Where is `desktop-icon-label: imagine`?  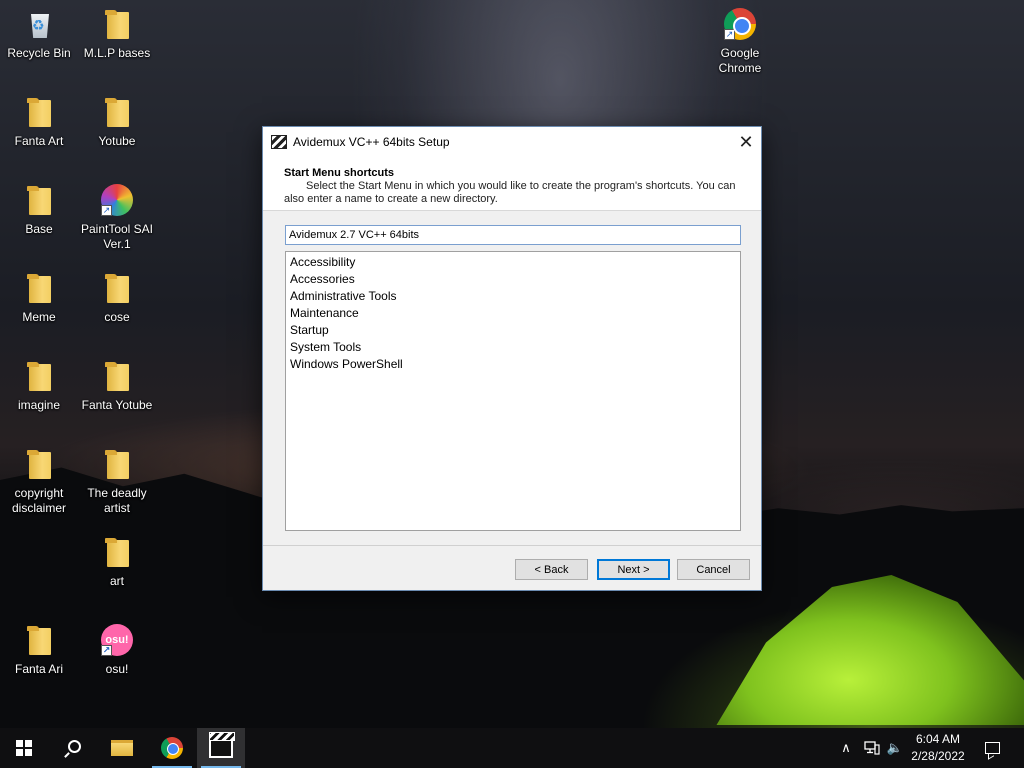 desktop-icon-label: imagine is located at coordinates (39, 405).